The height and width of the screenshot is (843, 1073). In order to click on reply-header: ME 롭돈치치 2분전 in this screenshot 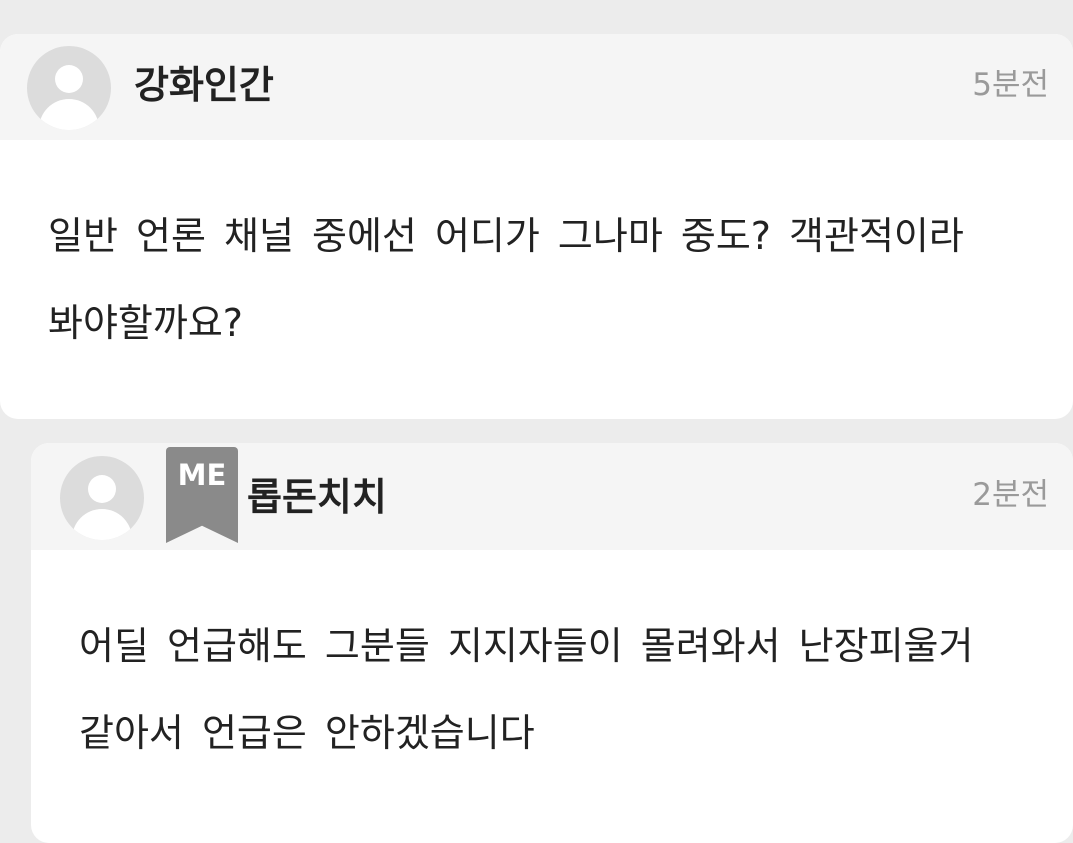, I will do `click(552, 496)`.